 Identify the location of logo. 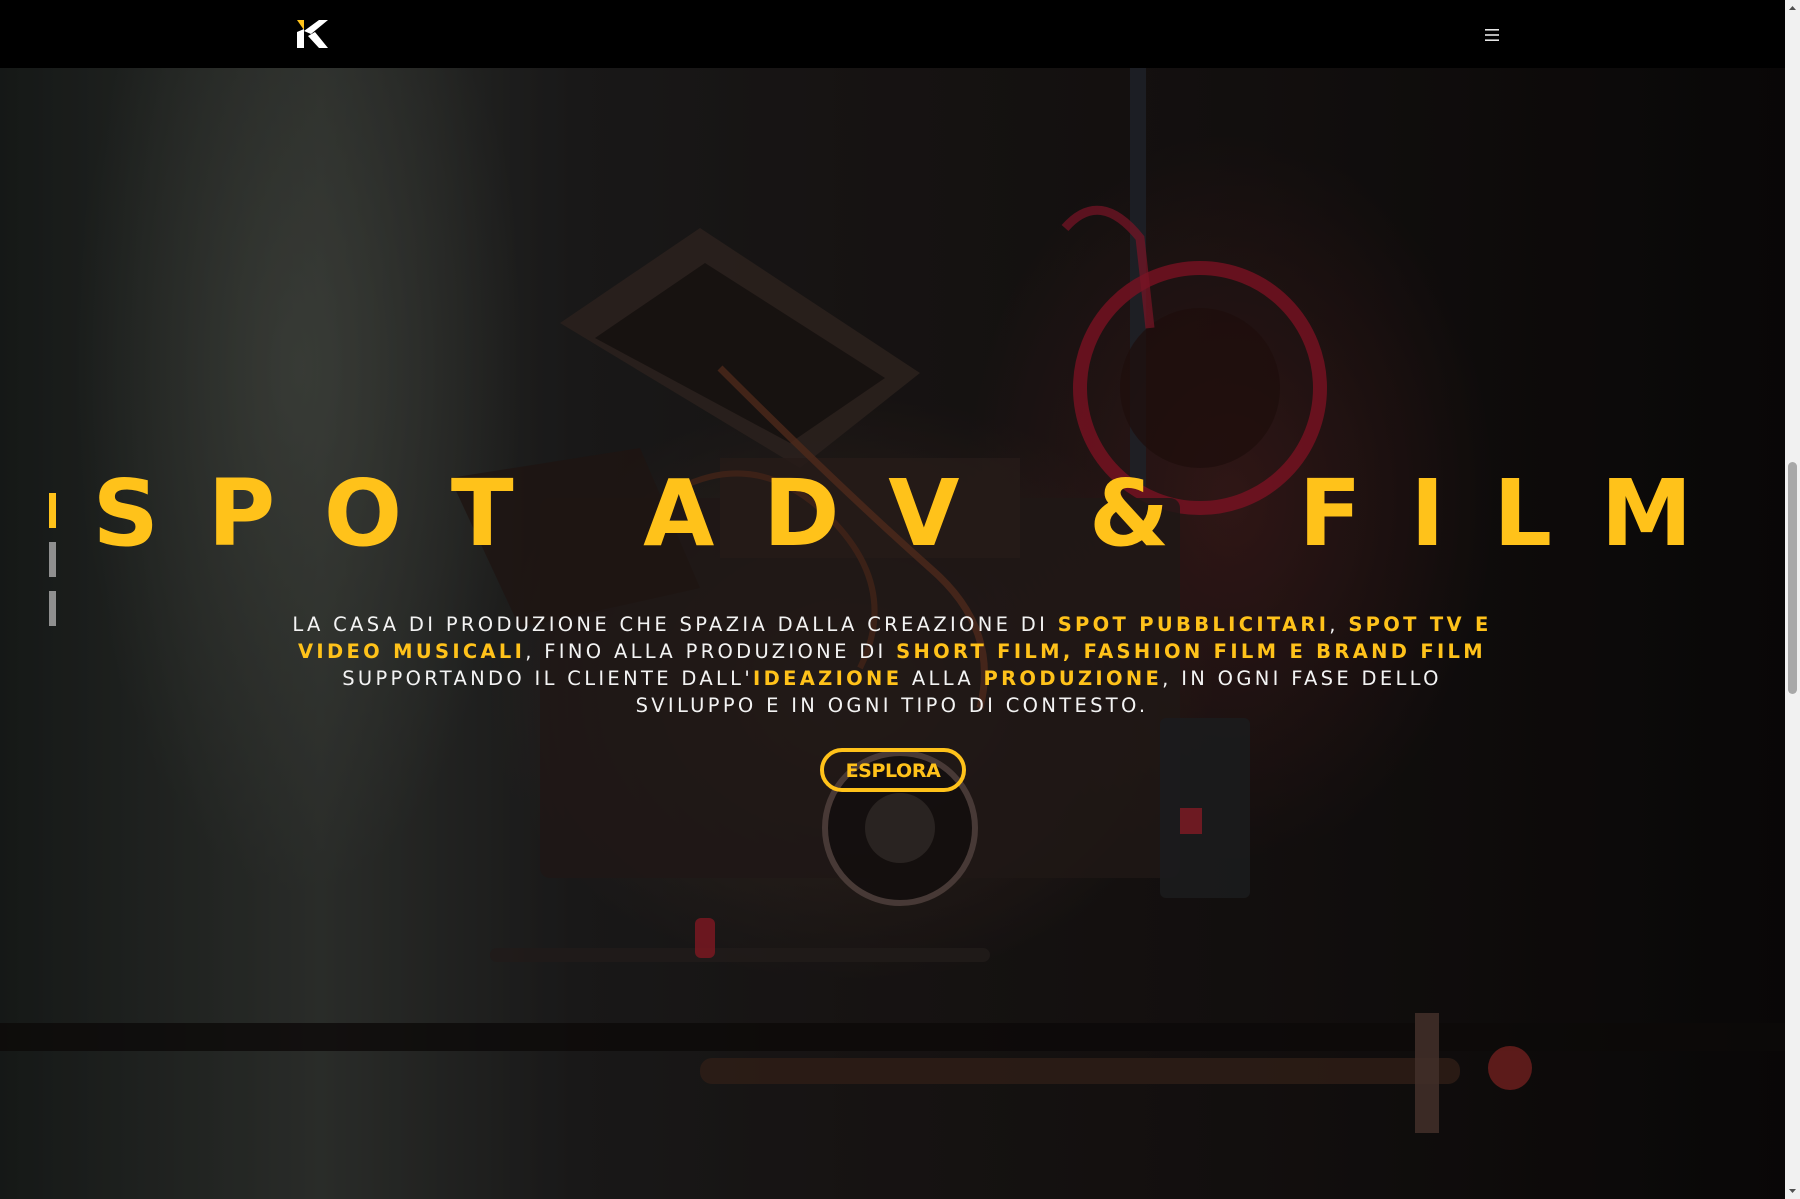
(312, 34).